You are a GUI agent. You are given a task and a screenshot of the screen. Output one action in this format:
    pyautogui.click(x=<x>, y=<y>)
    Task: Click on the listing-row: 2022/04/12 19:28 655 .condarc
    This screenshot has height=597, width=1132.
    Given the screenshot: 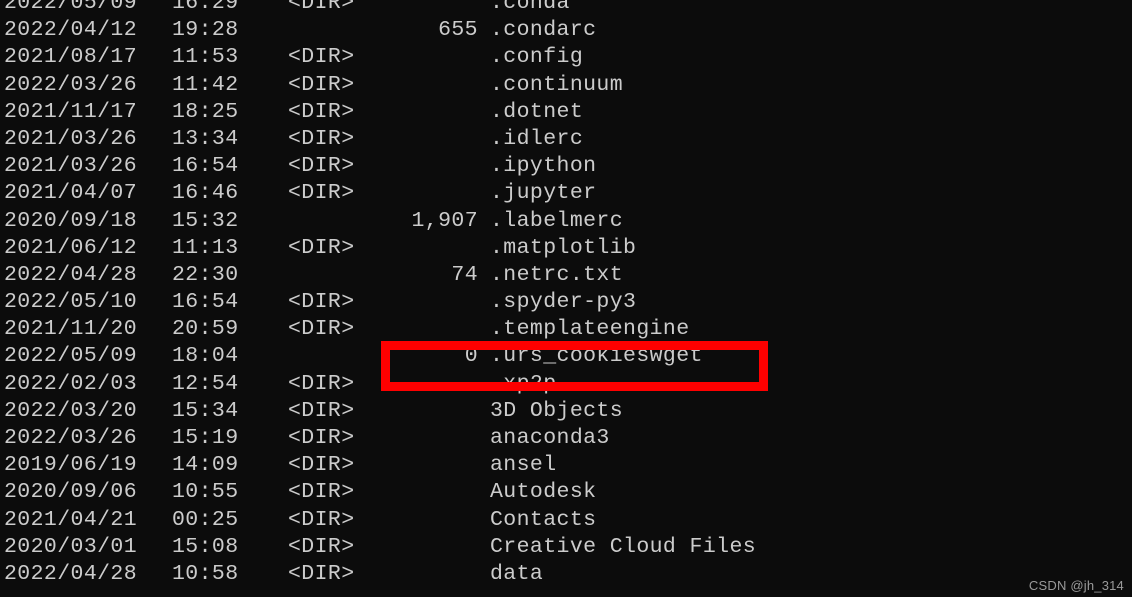 What is the action you would take?
    pyautogui.click(x=566, y=30)
    